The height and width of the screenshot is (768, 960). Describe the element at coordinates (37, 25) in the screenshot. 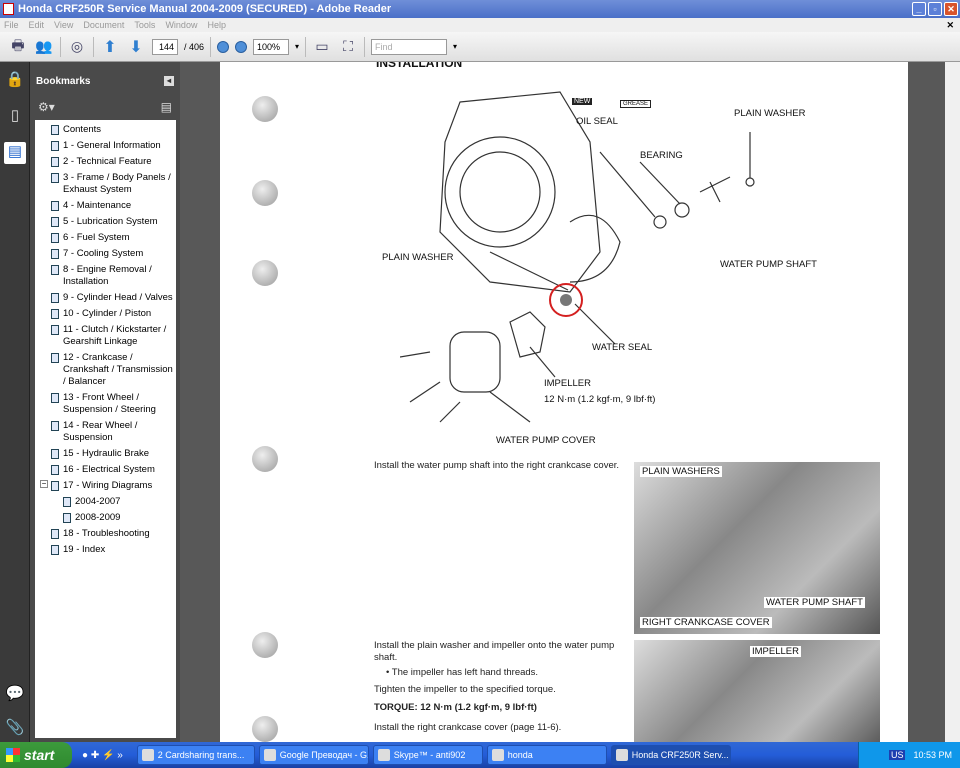

I see `menu-edit: Edit` at that location.